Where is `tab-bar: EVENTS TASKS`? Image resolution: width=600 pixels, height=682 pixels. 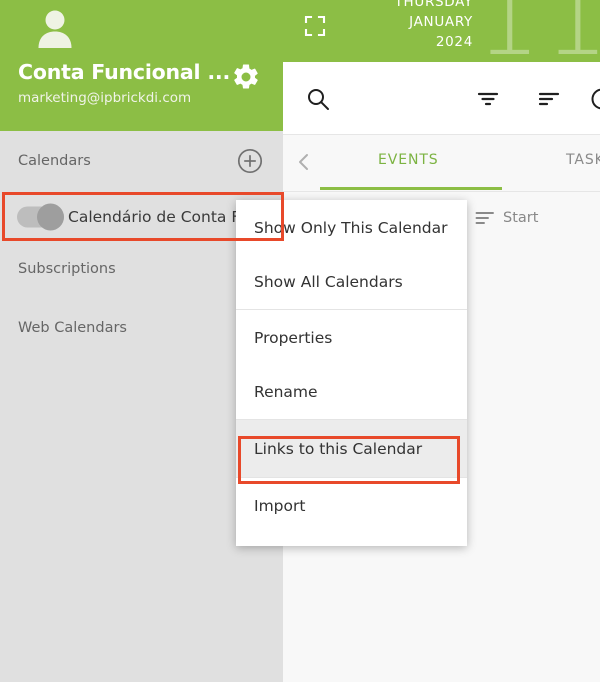
tab-bar: EVENTS TASKS is located at coordinates (441, 163).